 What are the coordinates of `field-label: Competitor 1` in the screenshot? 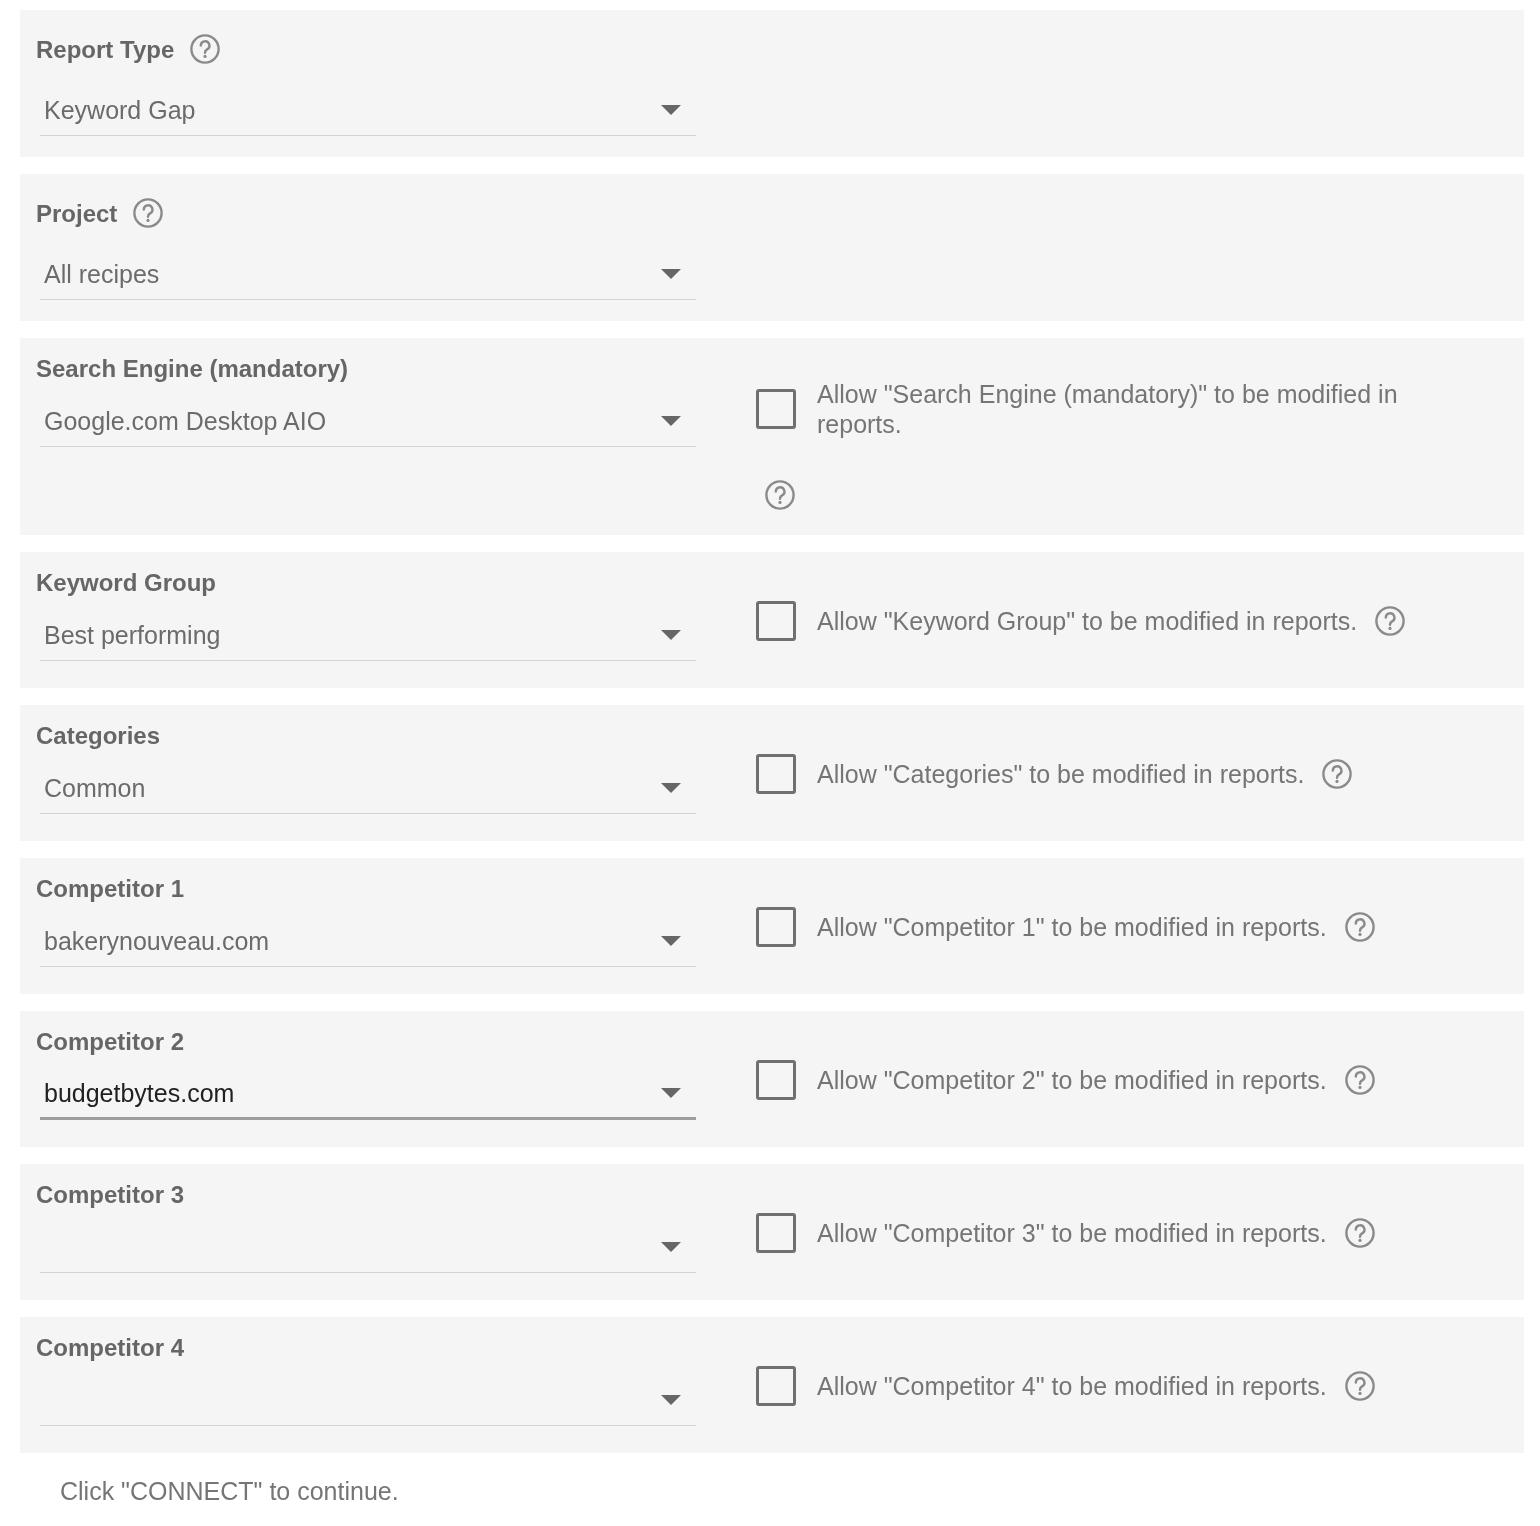 It's located at (110, 889).